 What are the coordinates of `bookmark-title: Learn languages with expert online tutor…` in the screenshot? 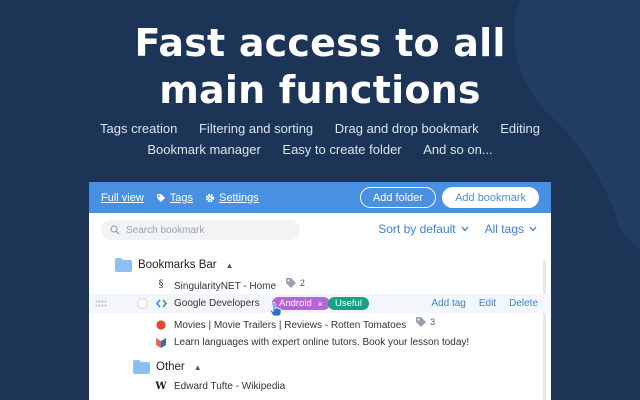 It's located at (322, 342).